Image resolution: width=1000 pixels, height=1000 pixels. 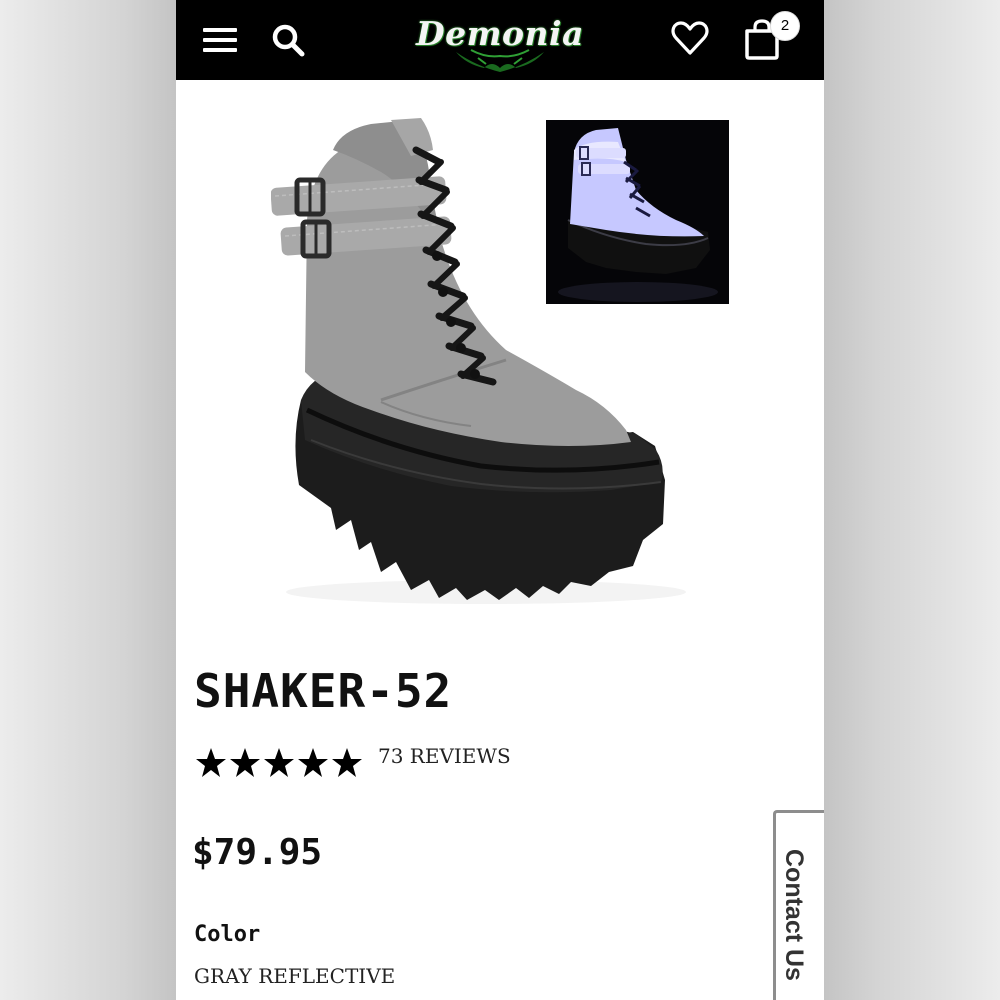 I want to click on heart-icon, so click(x=690, y=38).